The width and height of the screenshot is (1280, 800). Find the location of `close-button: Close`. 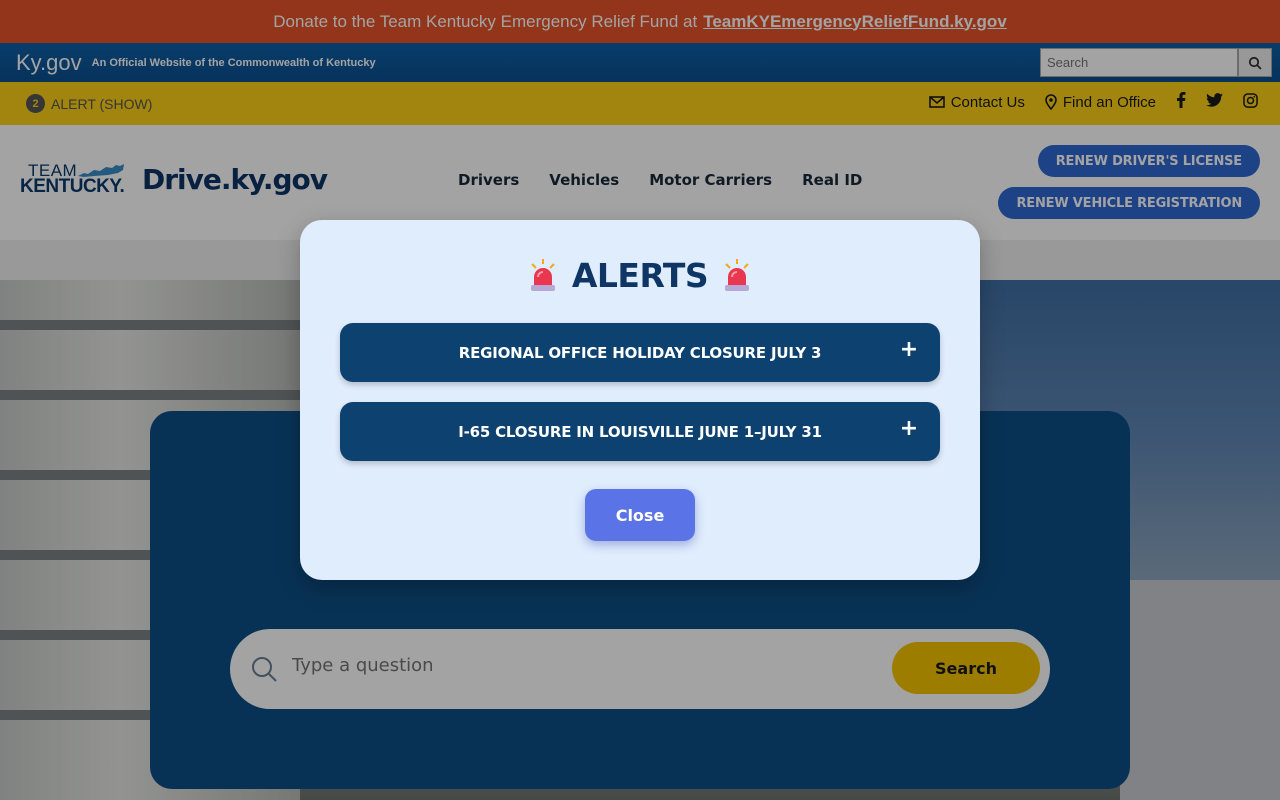

close-button: Close is located at coordinates (640, 515).